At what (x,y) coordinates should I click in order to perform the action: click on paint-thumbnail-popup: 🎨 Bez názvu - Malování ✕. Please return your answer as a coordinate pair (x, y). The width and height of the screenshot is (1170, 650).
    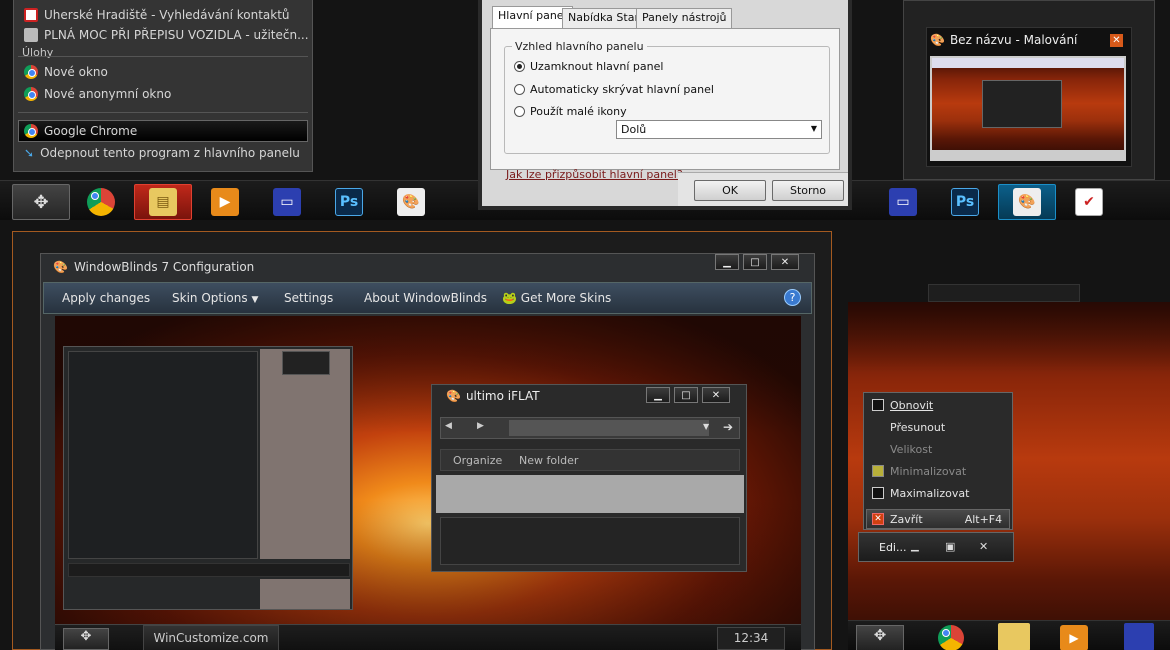
    Looking at the image, I should click on (1029, 90).